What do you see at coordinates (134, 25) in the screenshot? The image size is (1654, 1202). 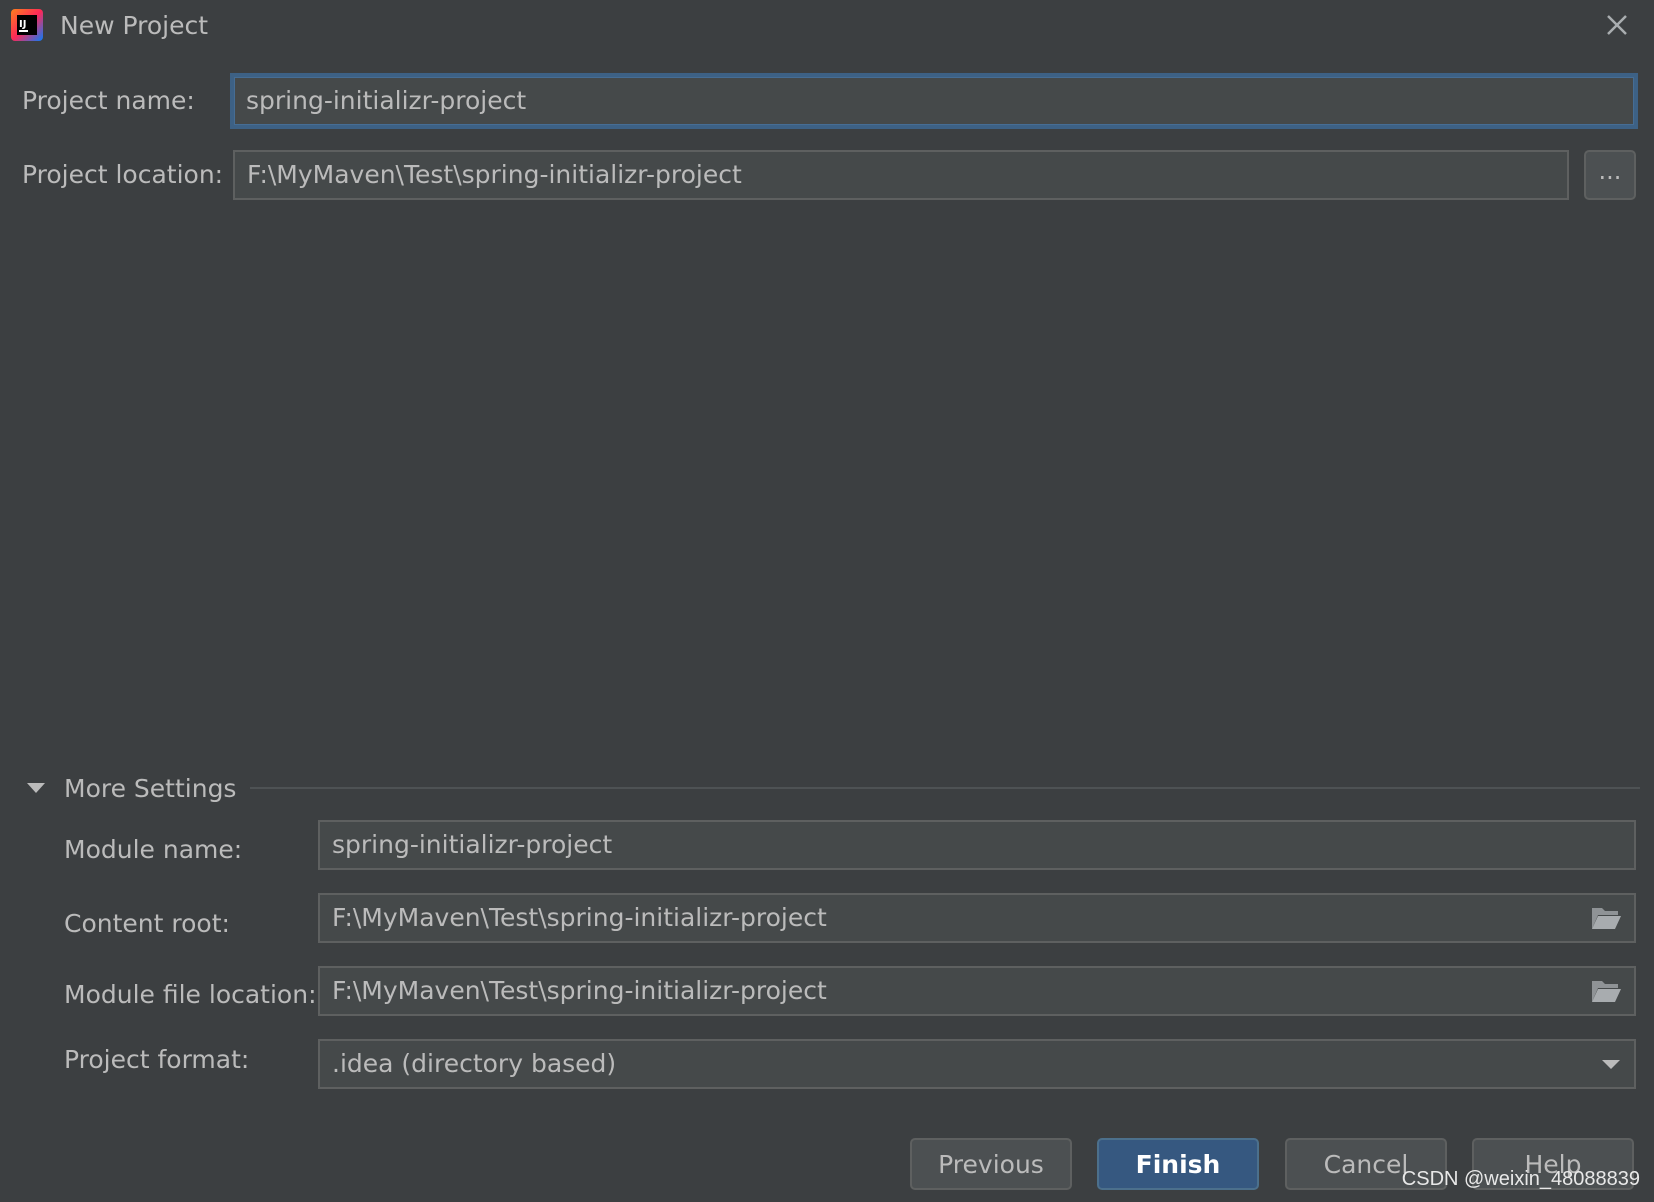 I see `window-title: New Project` at bounding box center [134, 25].